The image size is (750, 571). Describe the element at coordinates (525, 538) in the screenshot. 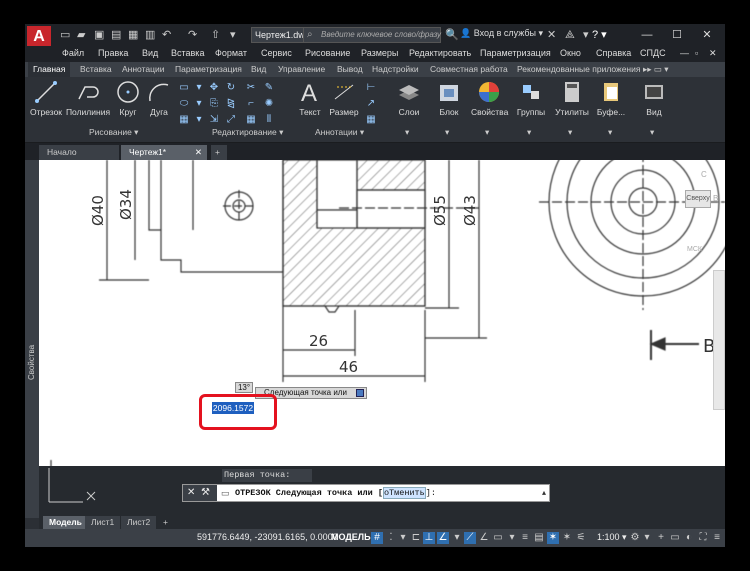

I see `lineweight-icon: ≡` at that location.